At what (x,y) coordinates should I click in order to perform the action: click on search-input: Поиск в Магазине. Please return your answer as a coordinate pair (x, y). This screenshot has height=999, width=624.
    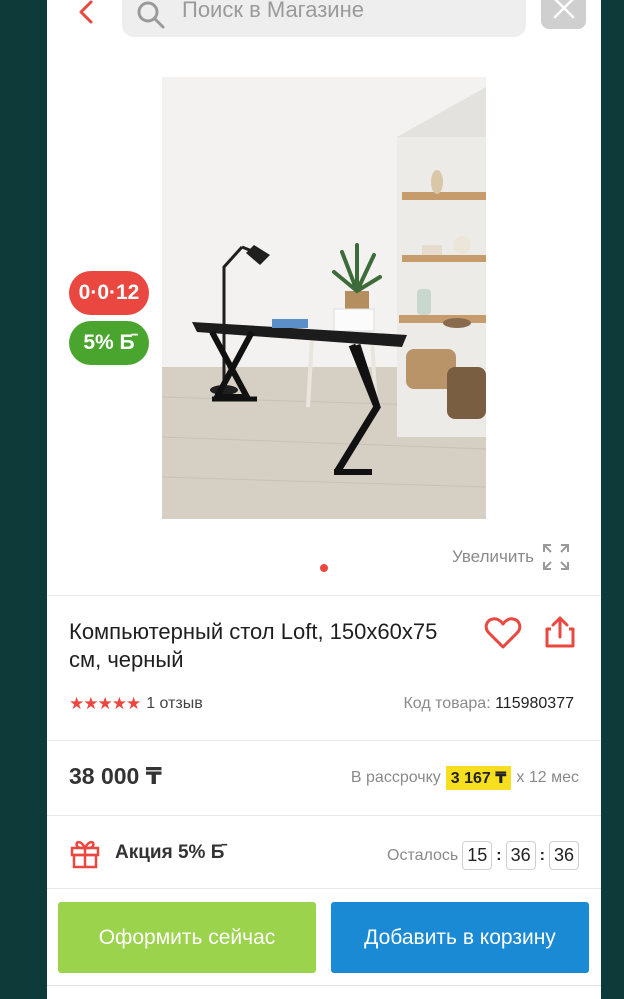
    Looking at the image, I should click on (324, 18).